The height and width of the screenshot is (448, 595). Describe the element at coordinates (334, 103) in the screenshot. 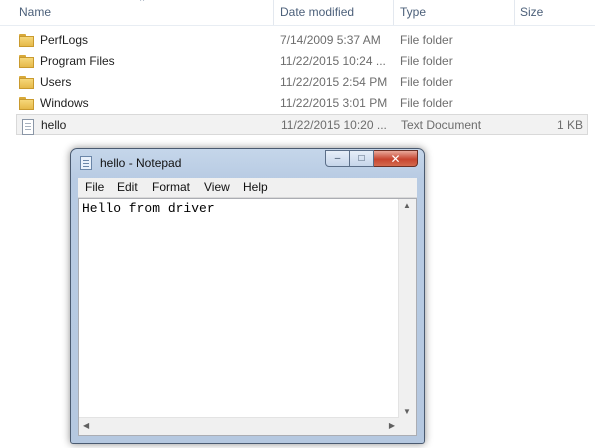

I see `file-date: 11/22/2015 3:01 PM` at that location.